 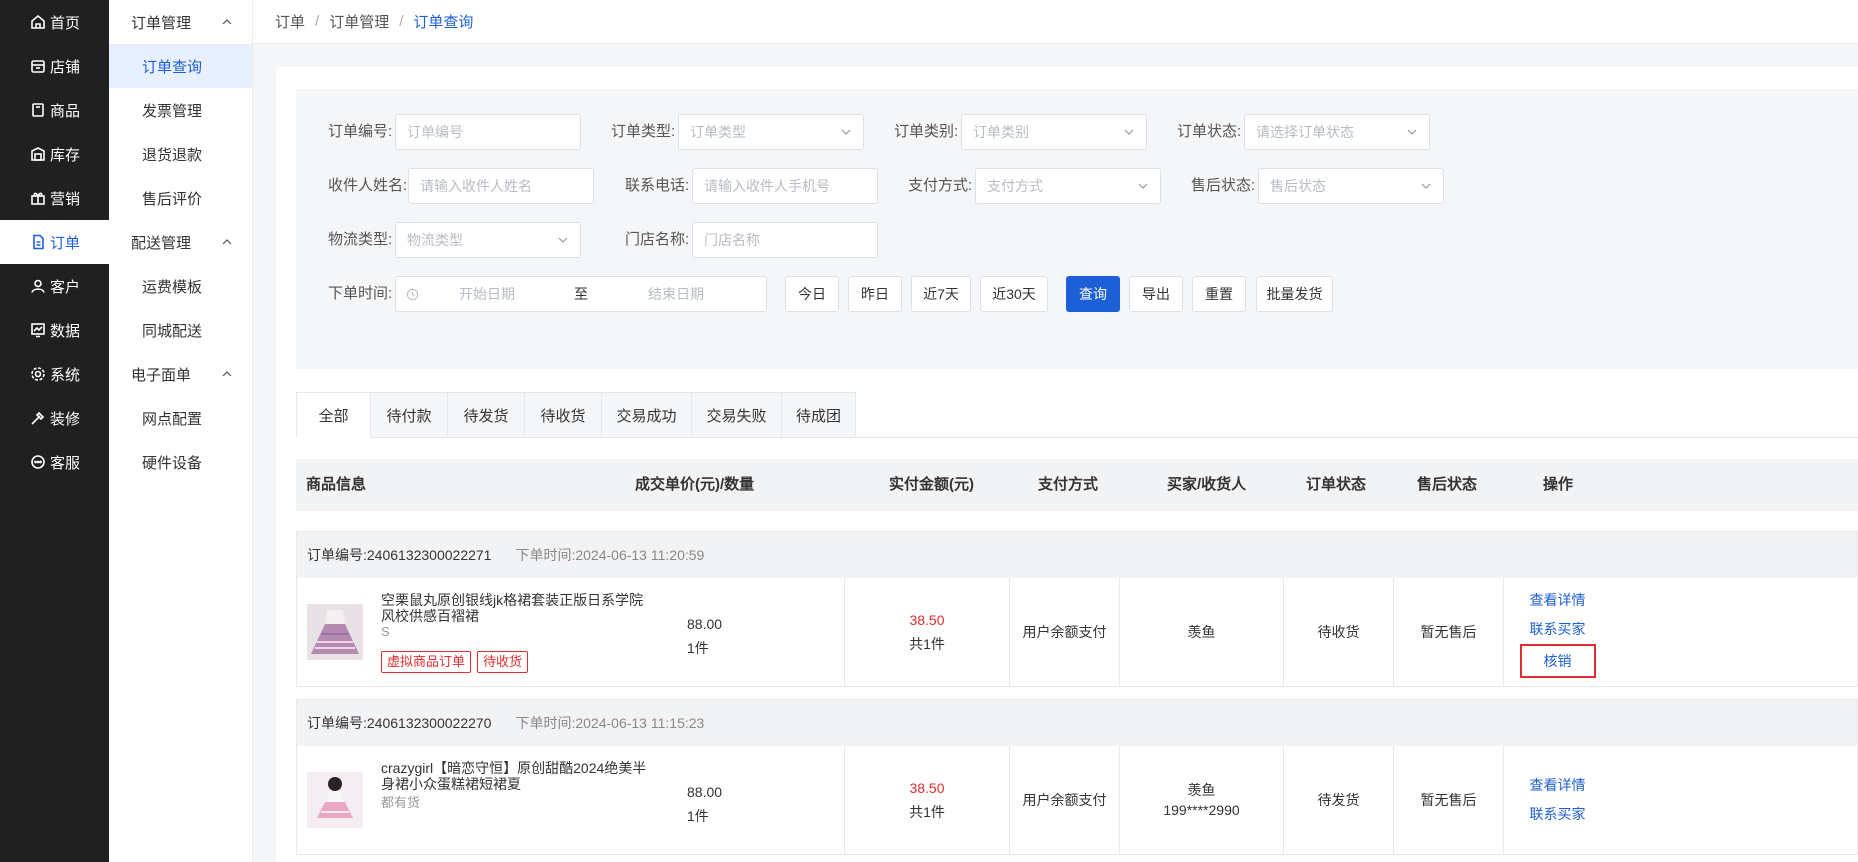 I want to click on subnav-item-order-query: 订单查询, so click(x=180, y=66).